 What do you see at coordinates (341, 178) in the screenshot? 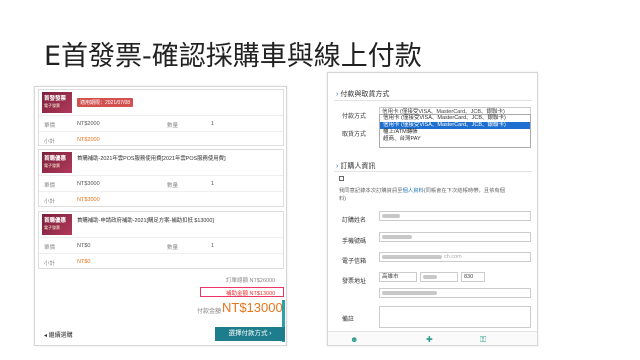
I see `save-info-checkbox` at bounding box center [341, 178].